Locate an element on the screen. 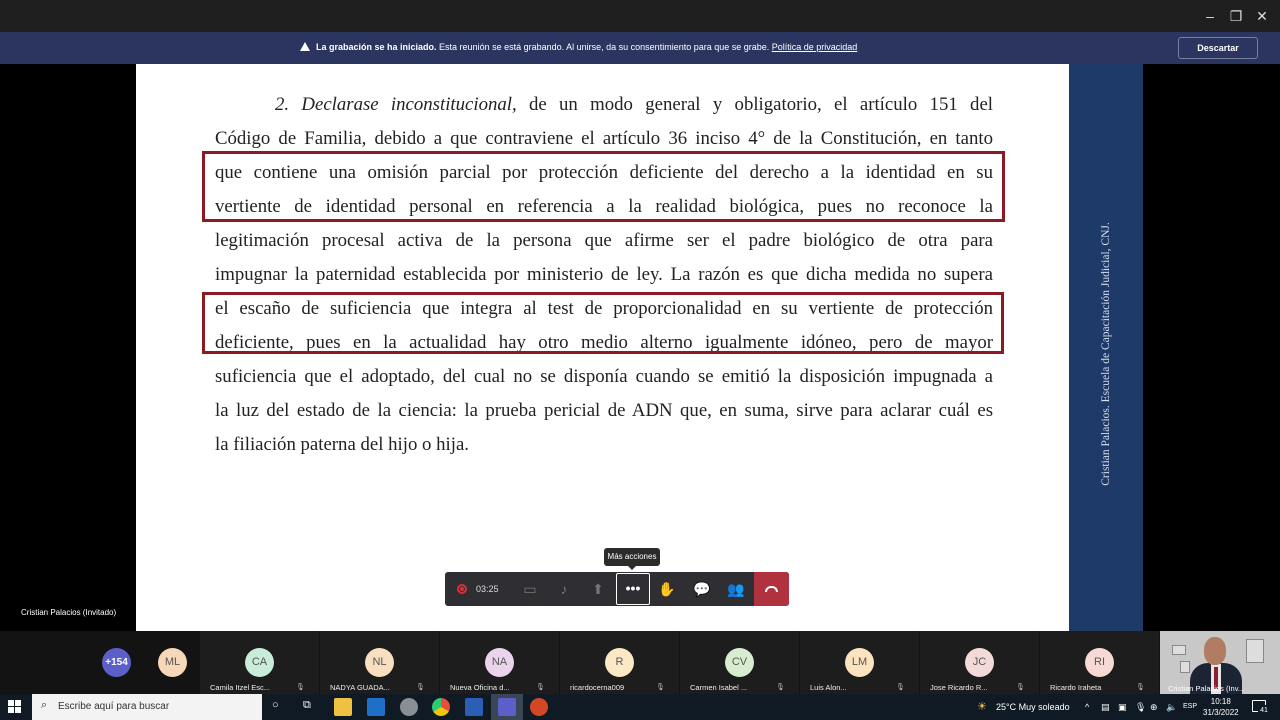 This screenshot has height=720, width=1280. participant-tile: CA Camila Itzel Esc... 🎙 is located at coordinates (259, 662).